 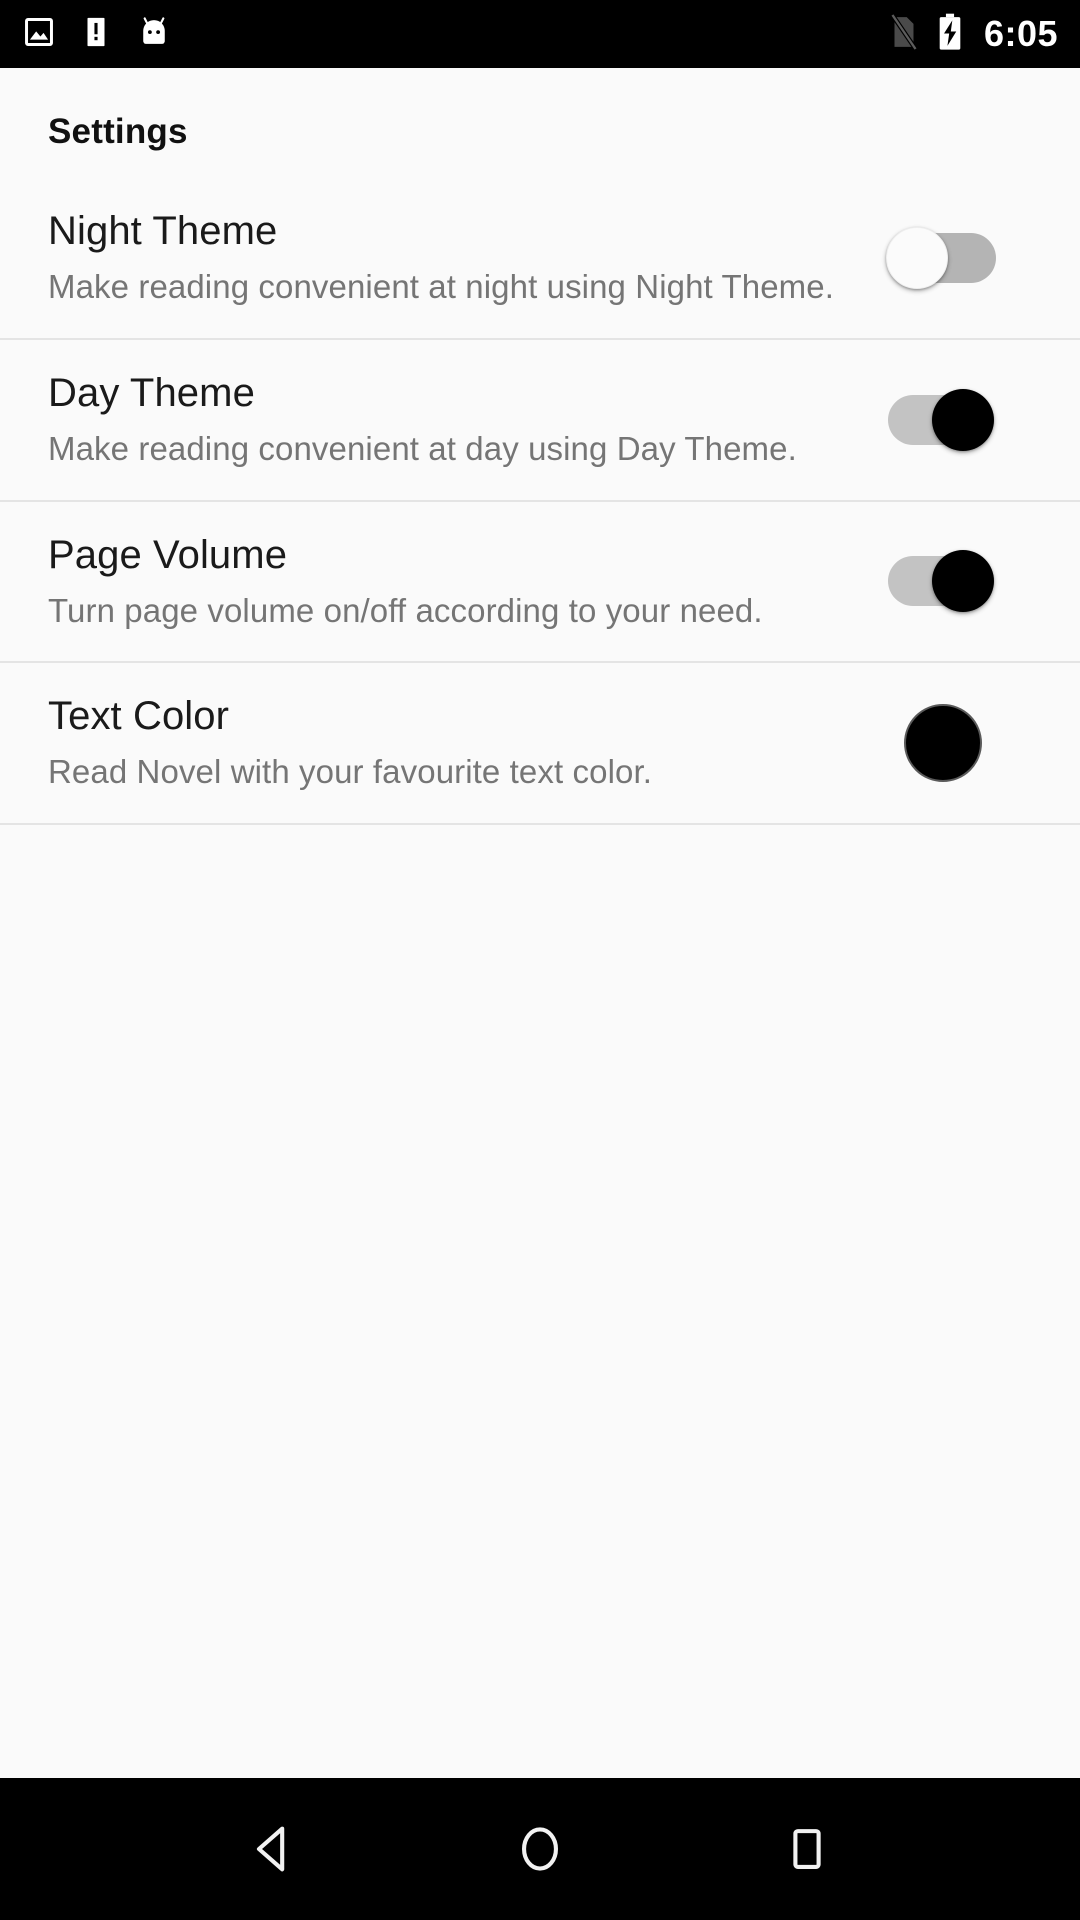 What do you see at coordinates (163, 231) in the screenshot?
I see `setting-title: Night Theme` at bounding box center [163, 231].